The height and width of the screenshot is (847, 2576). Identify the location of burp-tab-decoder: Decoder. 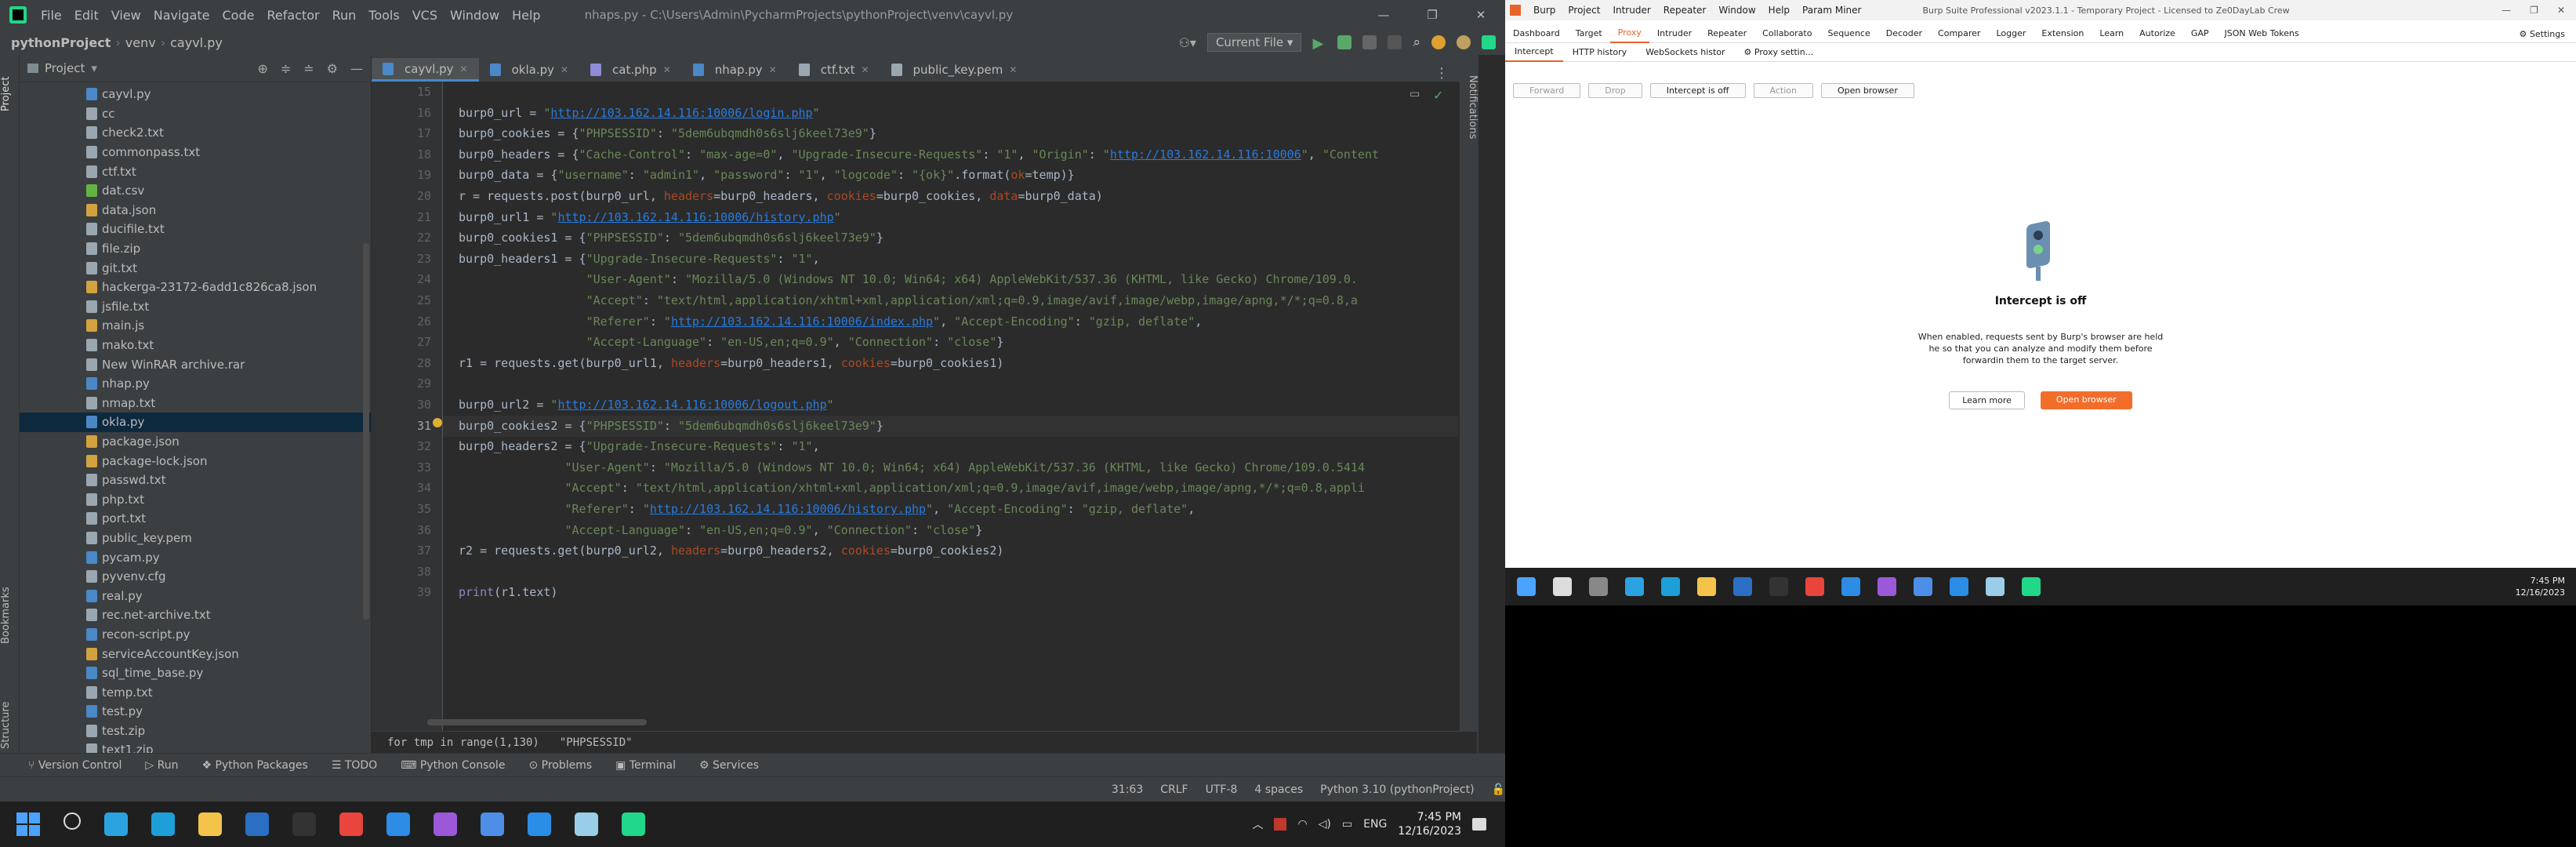
(1904, 33).